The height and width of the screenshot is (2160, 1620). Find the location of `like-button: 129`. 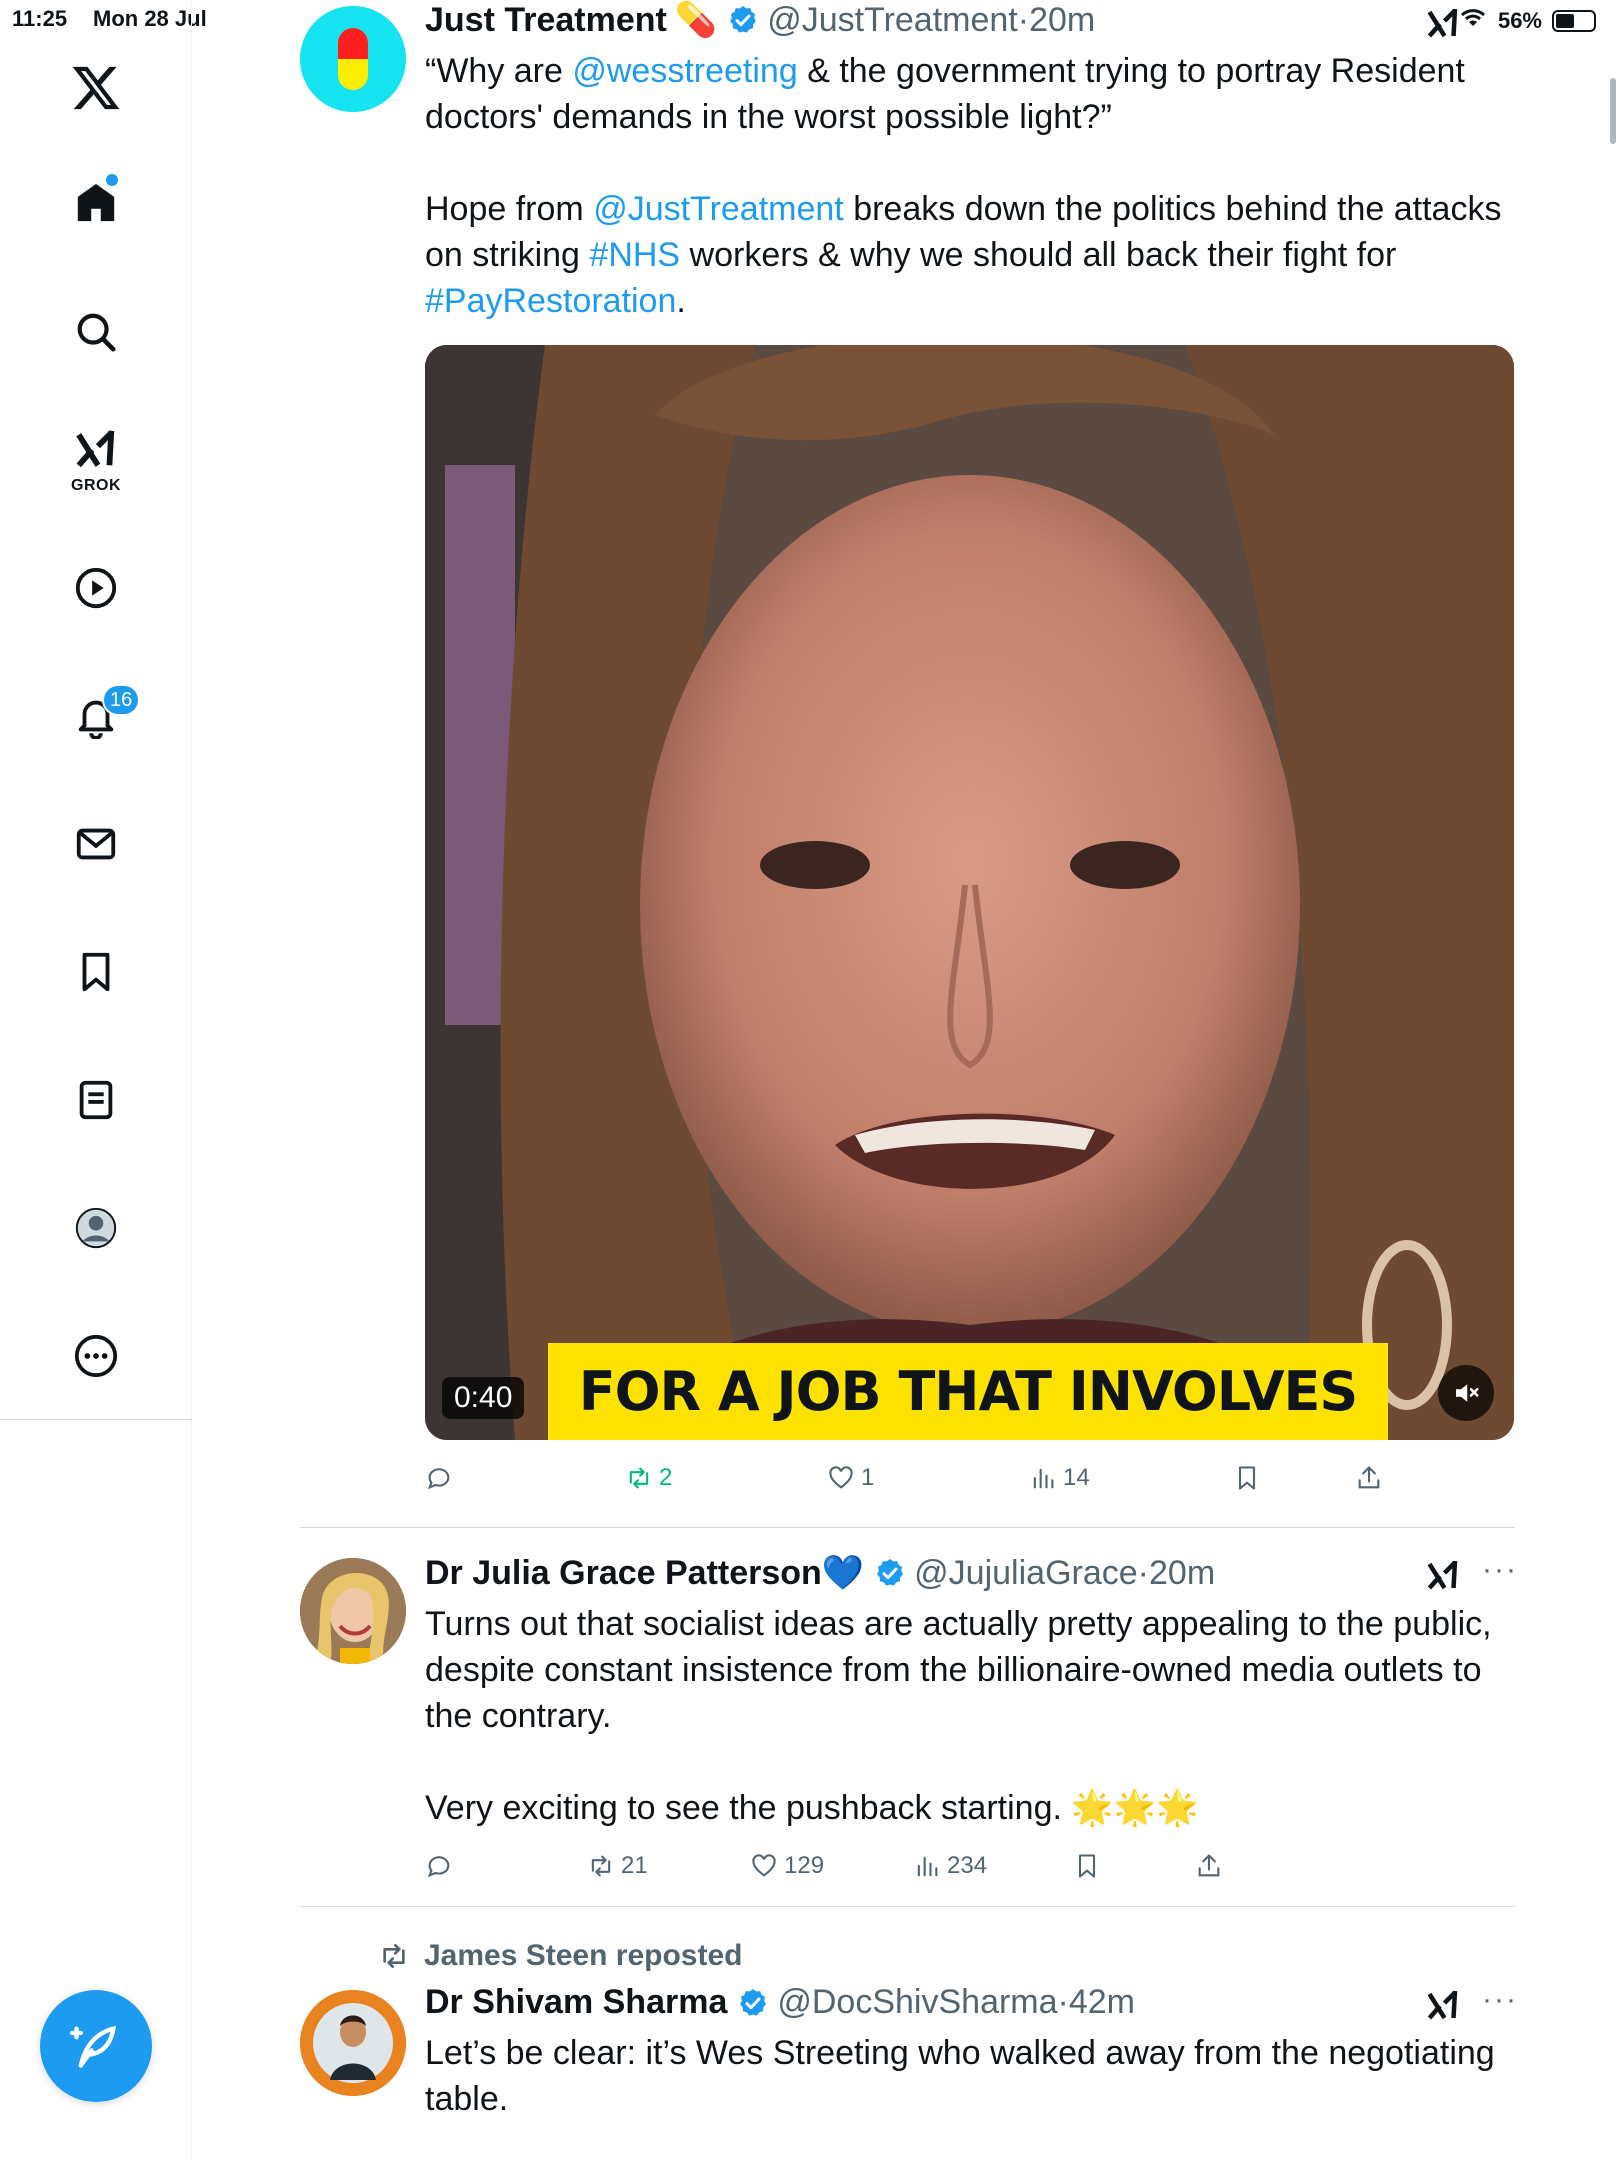

like-button: 129 is located at coordinates (787, 1866).